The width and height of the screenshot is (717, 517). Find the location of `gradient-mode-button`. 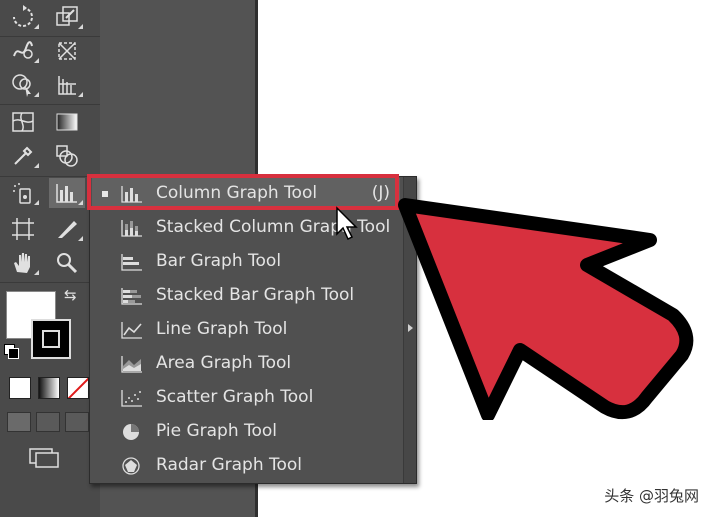

gradient-mode-button is located at coordinates (49, 388).